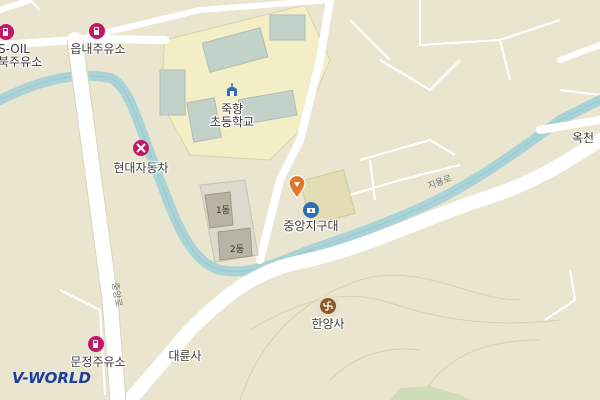 Image resolution: width=600 pixels, height=400 pixels. Describe the element at coordinates (311, 226) in the screenshot. I see `label-central-district: 중앙지구대` at that location.